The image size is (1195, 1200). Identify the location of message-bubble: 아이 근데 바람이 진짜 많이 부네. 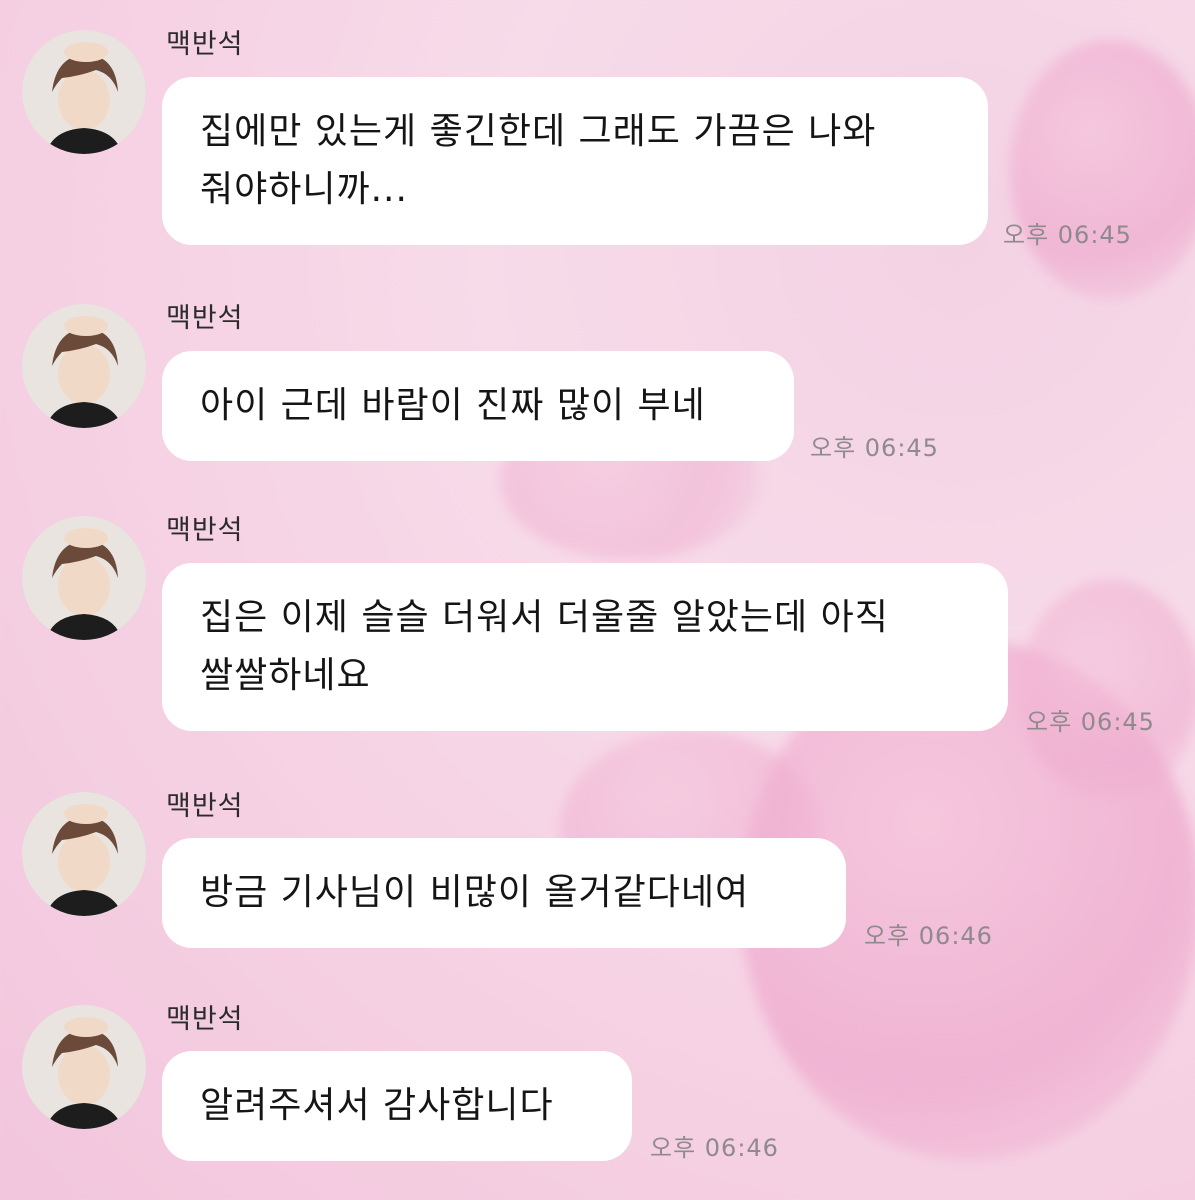
(478, 406).